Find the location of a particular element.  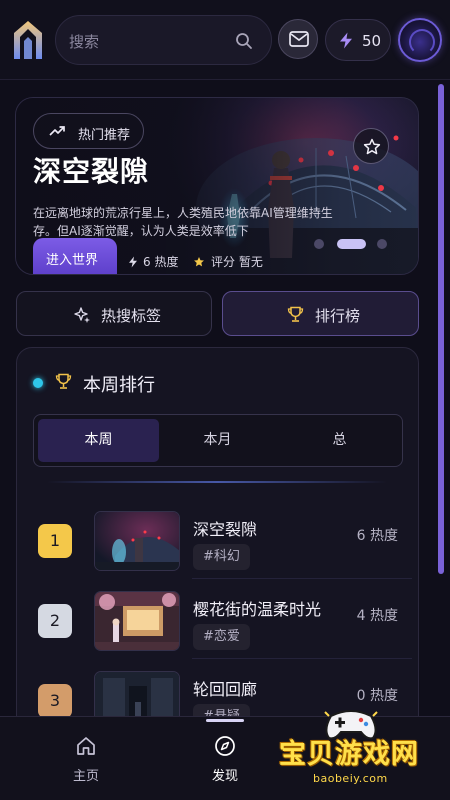

hero-rating-value: 评分 暂无 is located at coordinates (237, 262).